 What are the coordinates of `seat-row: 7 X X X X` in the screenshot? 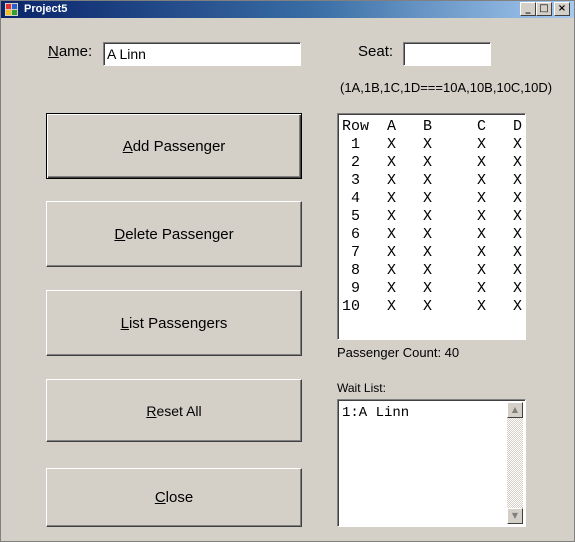 It's located at (432, 253).